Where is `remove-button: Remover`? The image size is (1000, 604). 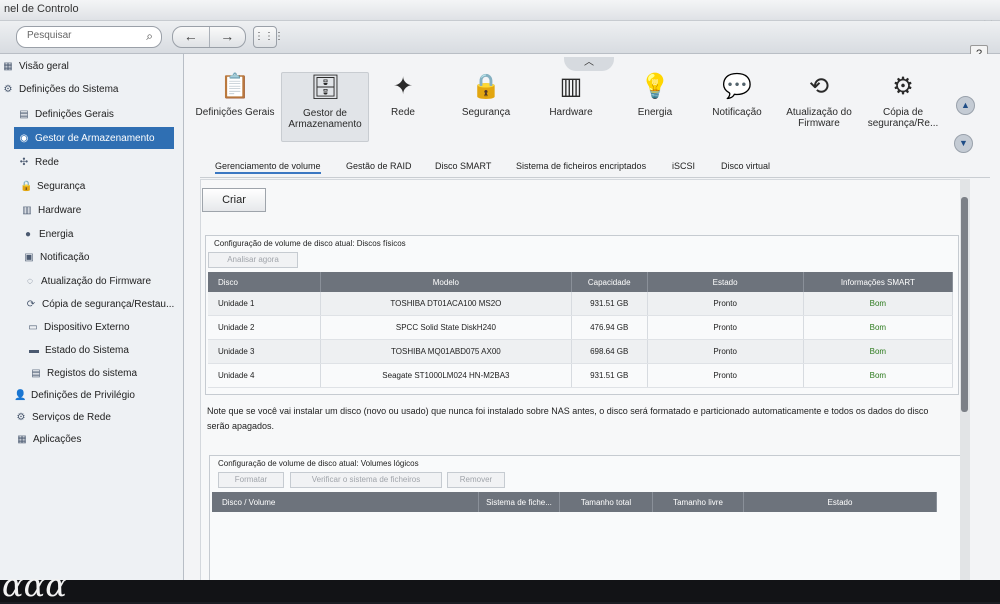 remove-button: Remover is located at coordinates (476, 480).